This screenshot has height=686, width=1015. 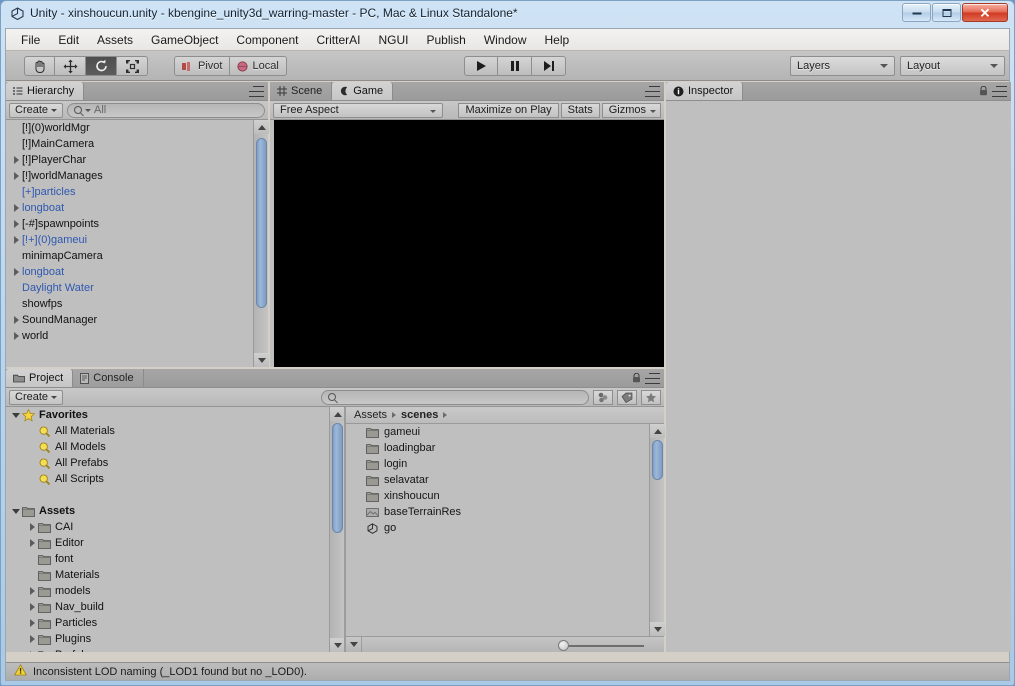 I want to click on hierarchy-item: [!+](0)gameui, so click(x=137, y=240).